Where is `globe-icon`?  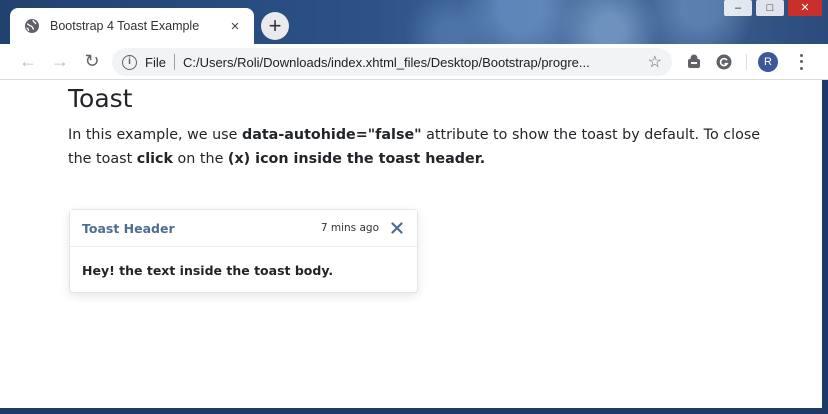 globe-icon is located at coordinates (32, 26).